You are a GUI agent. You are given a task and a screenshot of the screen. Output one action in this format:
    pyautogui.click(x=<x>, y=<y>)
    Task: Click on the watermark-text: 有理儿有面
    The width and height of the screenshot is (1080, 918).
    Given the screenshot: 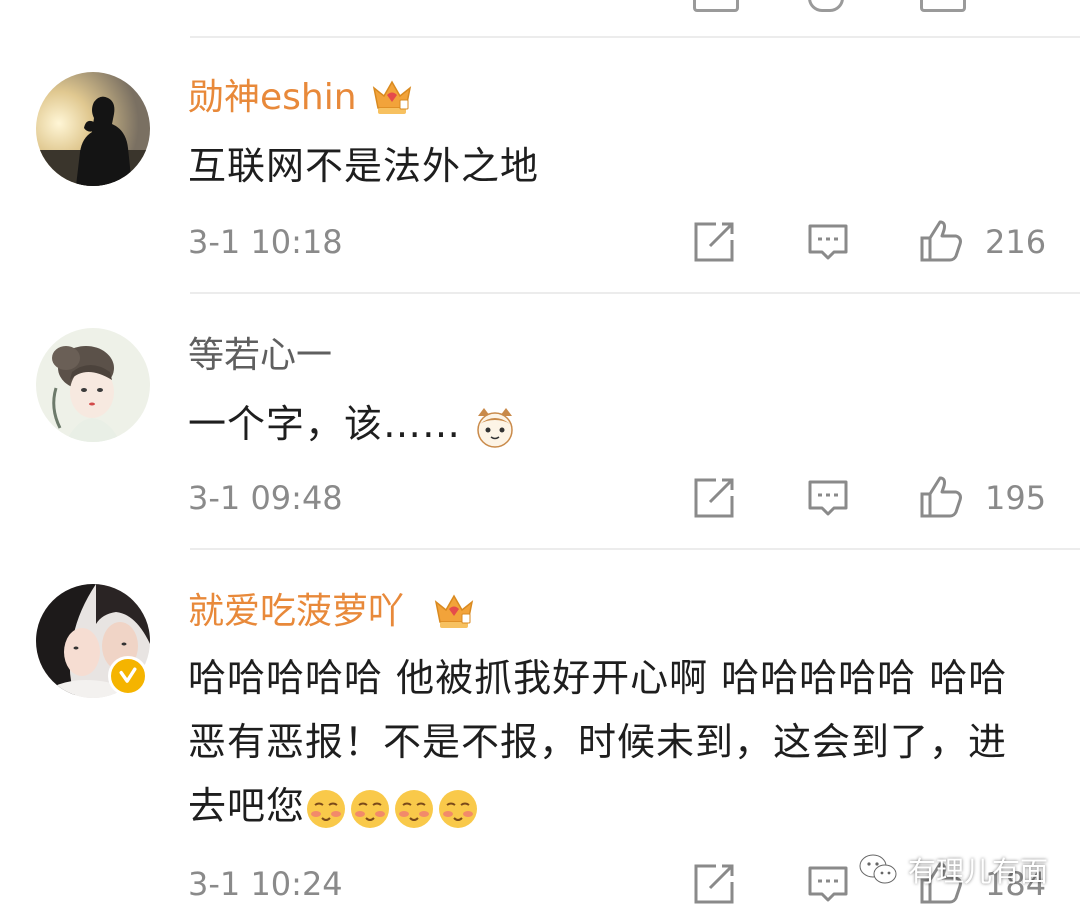 What is the action you would take?
    pyautogui.click(x=978, y=871)
    